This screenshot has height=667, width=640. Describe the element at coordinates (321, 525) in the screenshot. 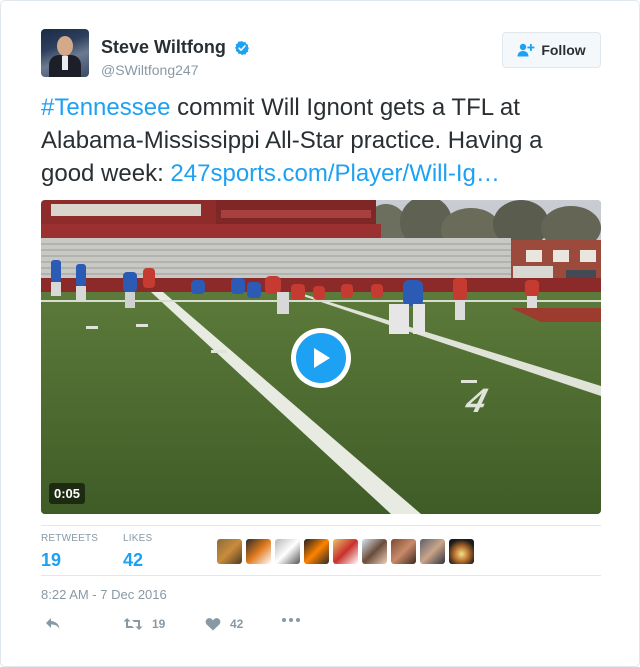

I see `divider-top` at that location.